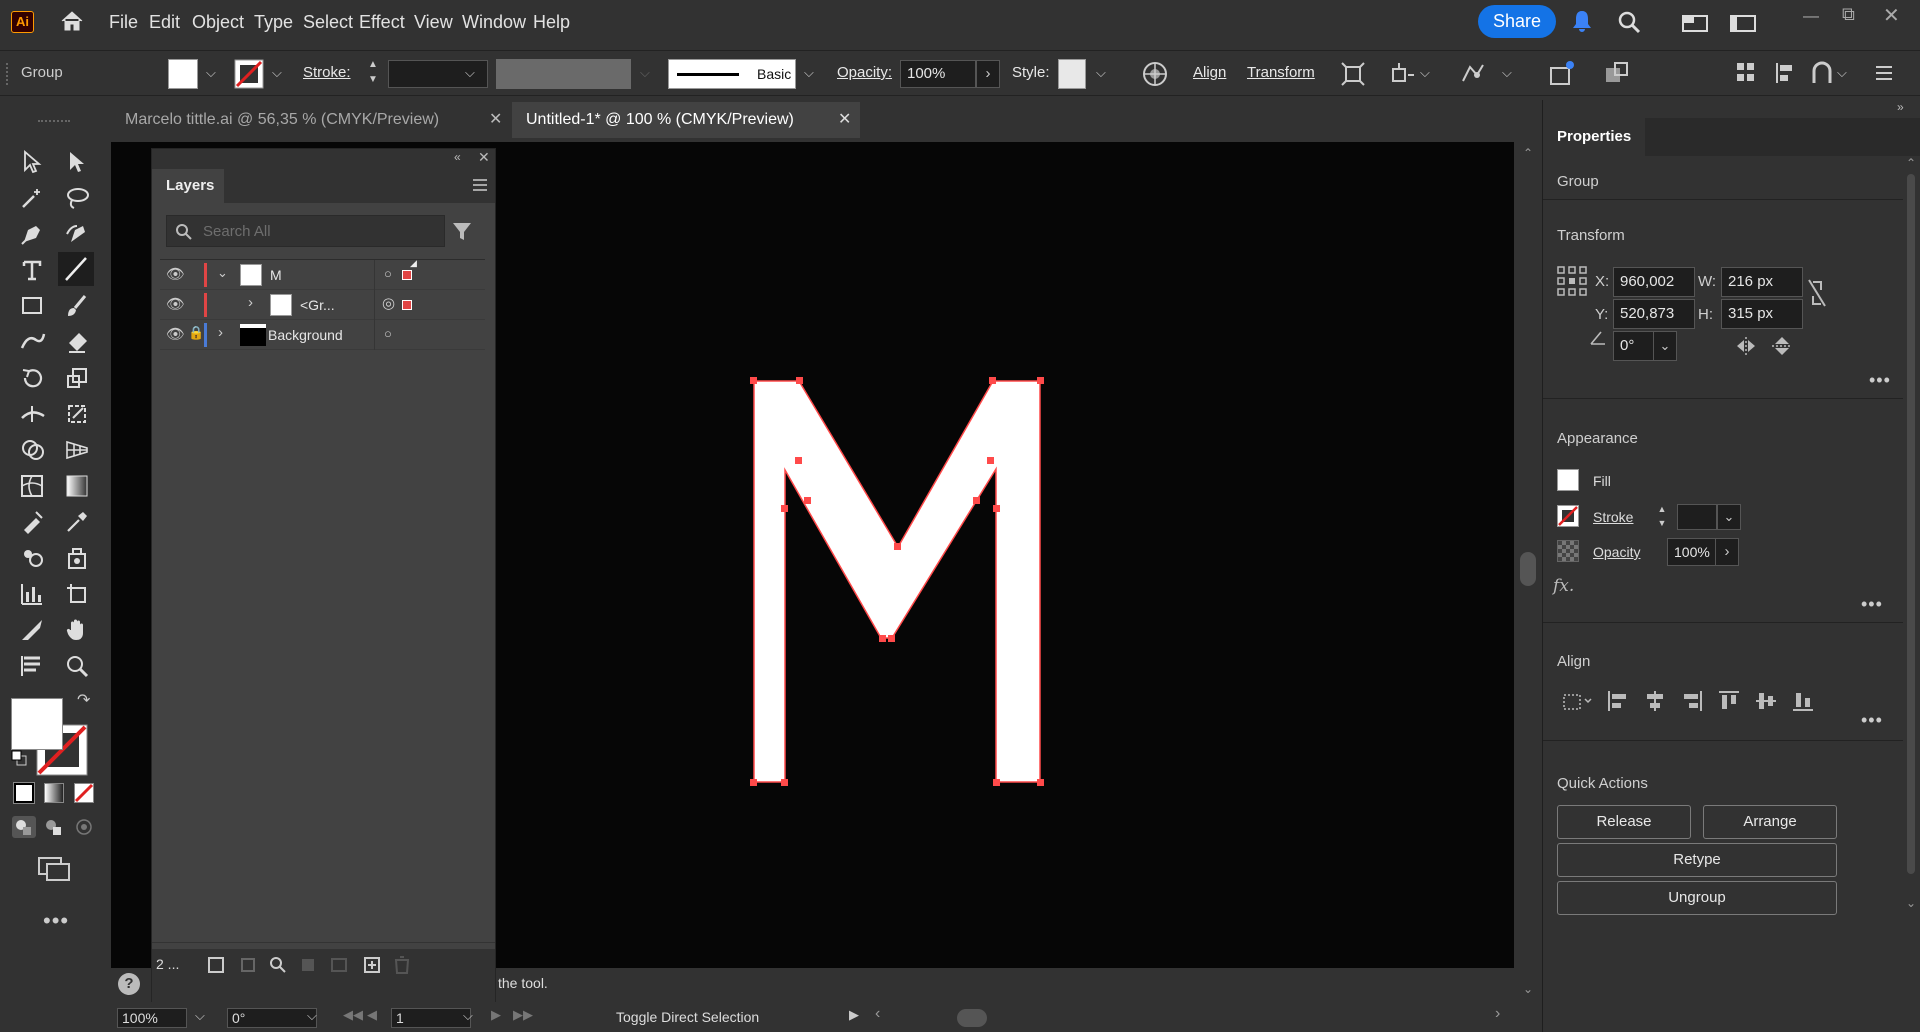 This screenshot has width=1920, height=1032. Describe the element at coordinates (494, 22) in the screenshot. I see `menu-window: Window` at that location.